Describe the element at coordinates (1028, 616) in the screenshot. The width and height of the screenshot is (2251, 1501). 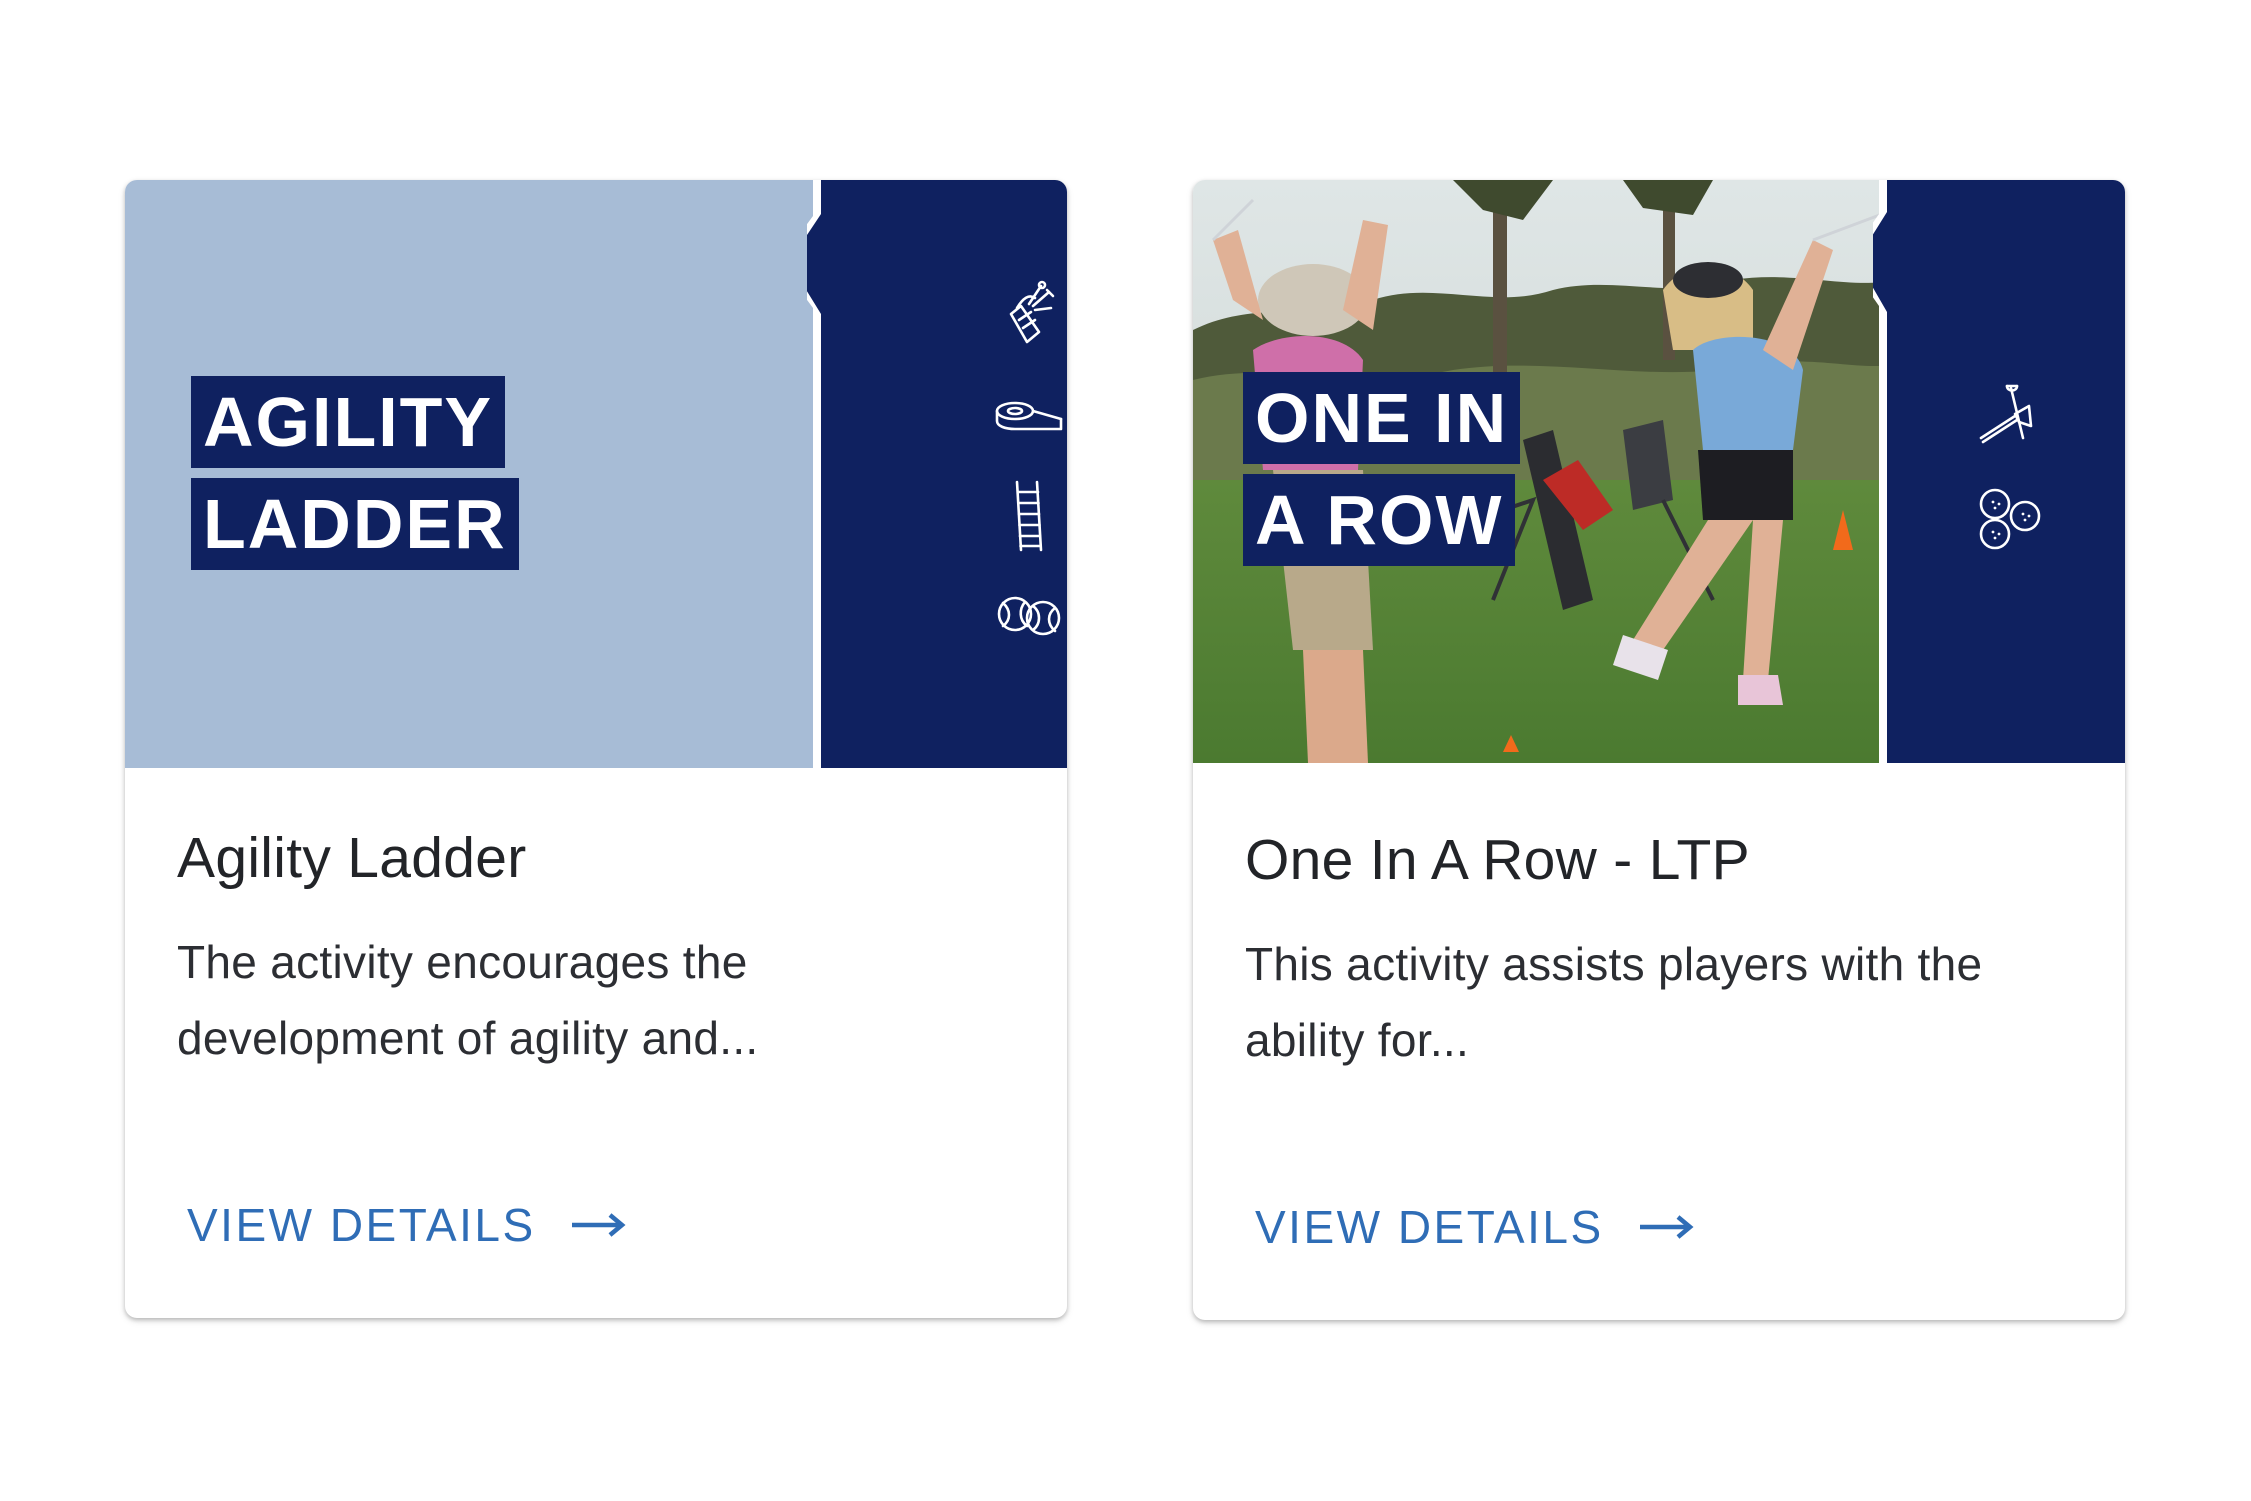
I see `tennis-balls-icon` at that location.